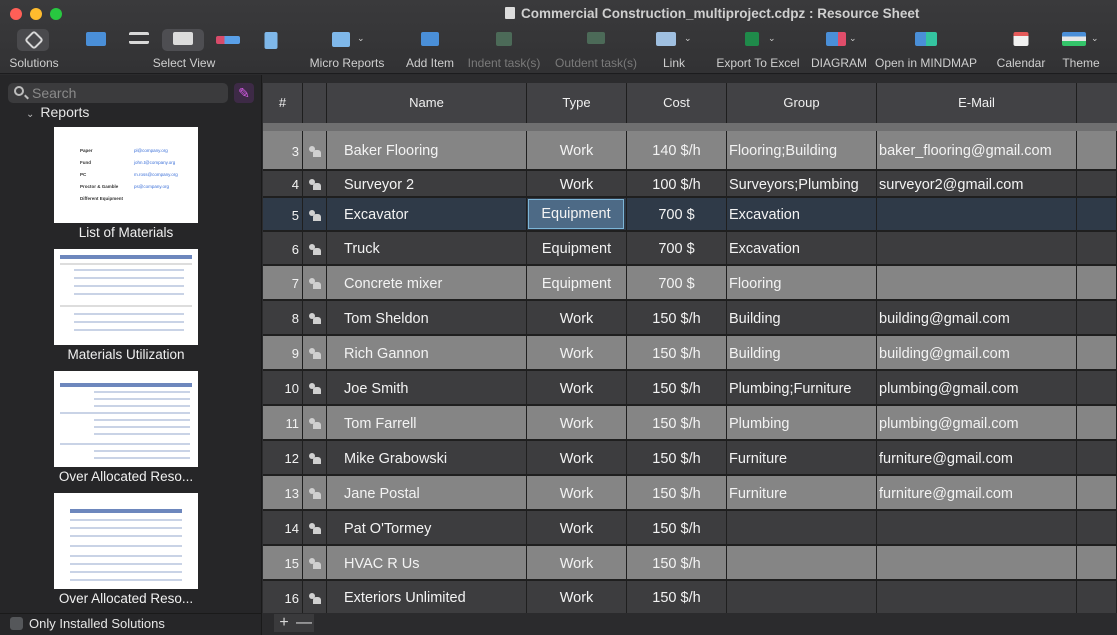 The image size is (1117, 635). What do you see at coordinates (34, 50) in the screenshot?
I see `solutions-button: Solutions` at bounding box center [34, 50].